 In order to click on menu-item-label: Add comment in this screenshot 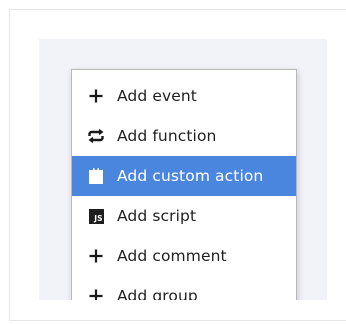, I will do `click(172, 256)`.